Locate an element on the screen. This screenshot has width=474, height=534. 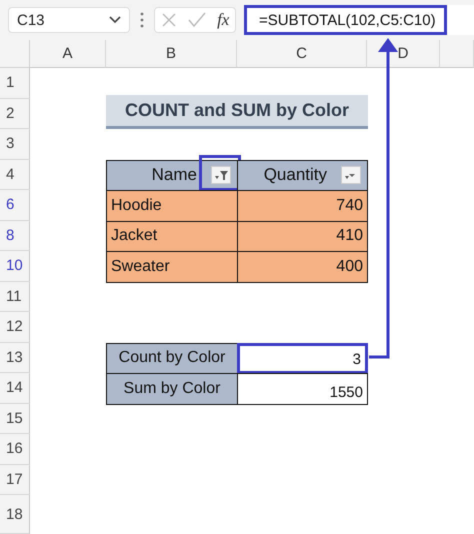
table-cell: 410 is located at coordinates (302, 236).